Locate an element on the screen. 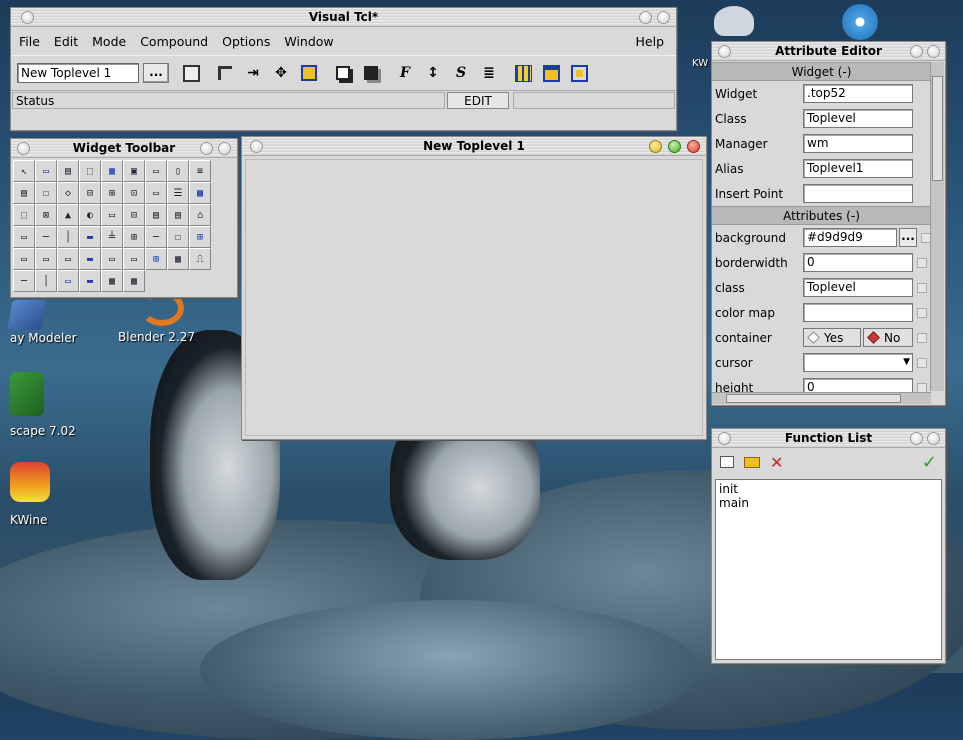 The image size is (963, 740). desktop-icon-label: KW is located at coordinates (700, 63).